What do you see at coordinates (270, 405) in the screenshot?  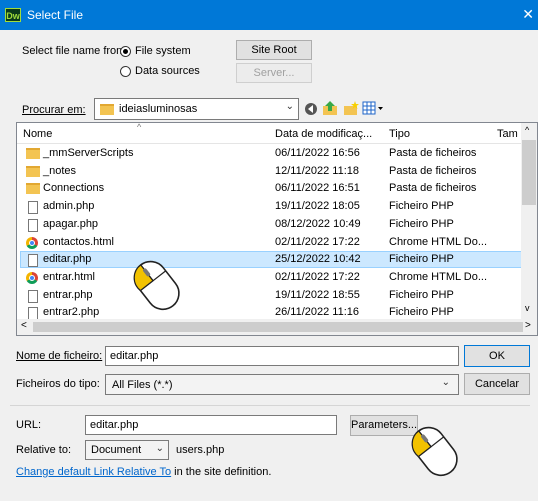 I see `divider` at bounding box center [270, 405].